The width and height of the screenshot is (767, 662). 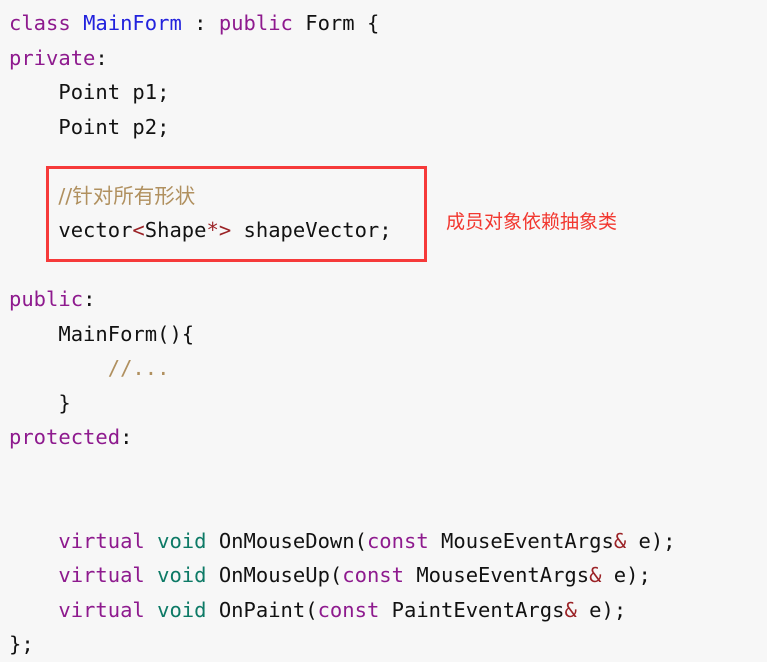 What do you see at coordinates (383, 334) in the screenshot?
I see `code-line: MainForm(){` at bounding box center [383, 334].